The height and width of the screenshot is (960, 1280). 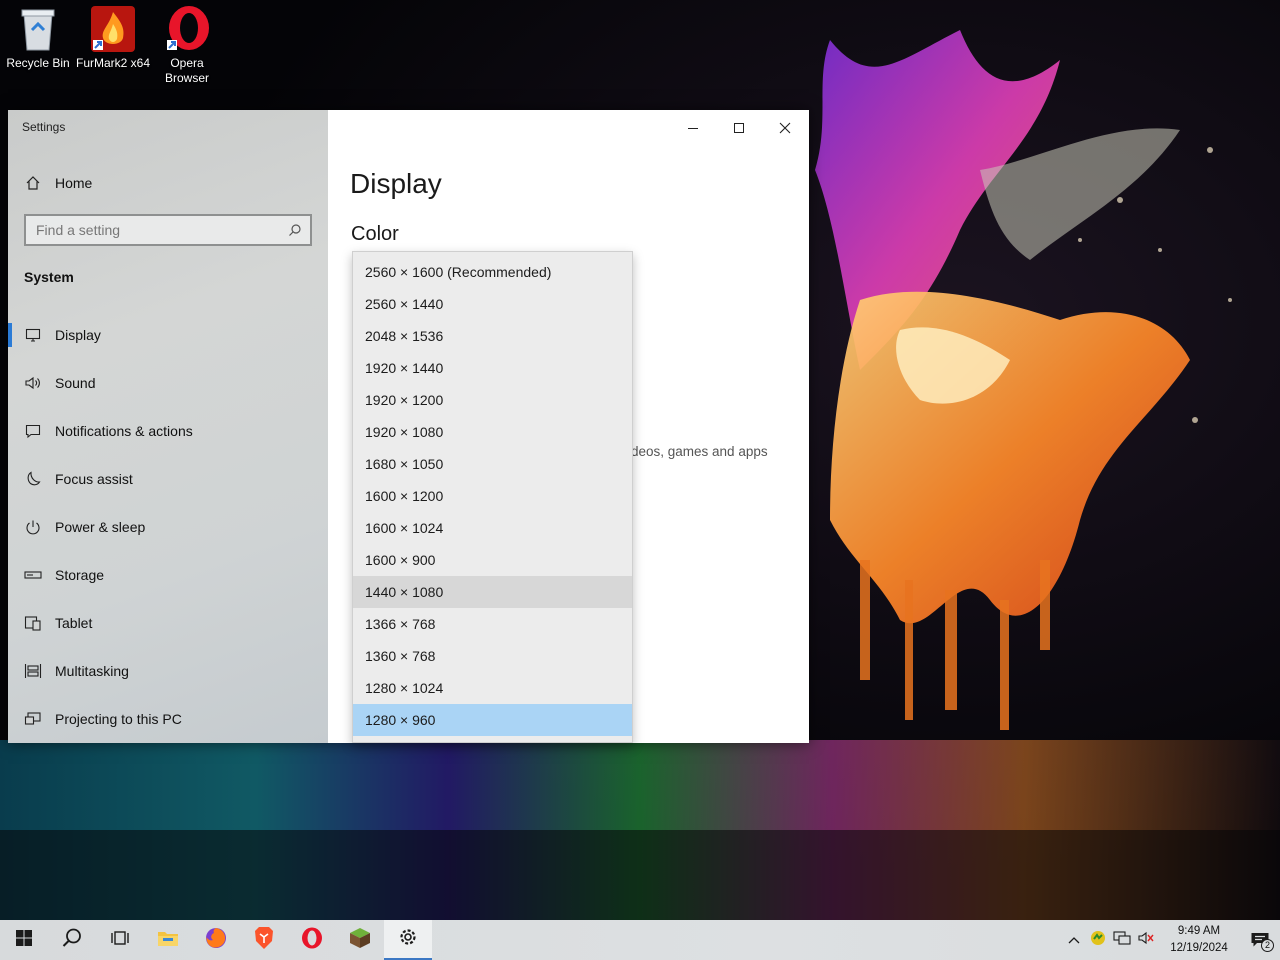 I want to click on minecraft-button, so click(x=360, y=940).